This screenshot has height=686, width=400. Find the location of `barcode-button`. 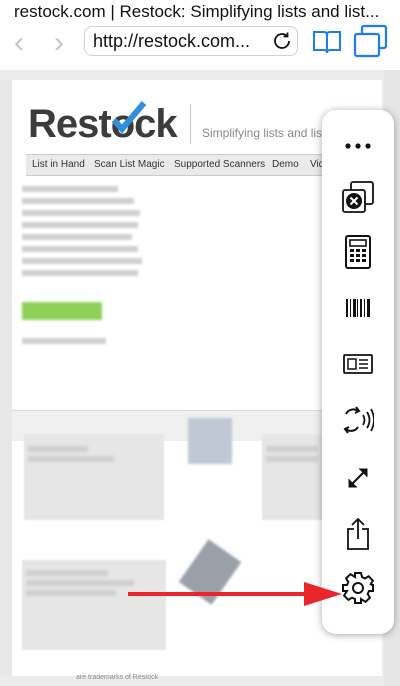

barcode-button is located at coordinates (358, 308).